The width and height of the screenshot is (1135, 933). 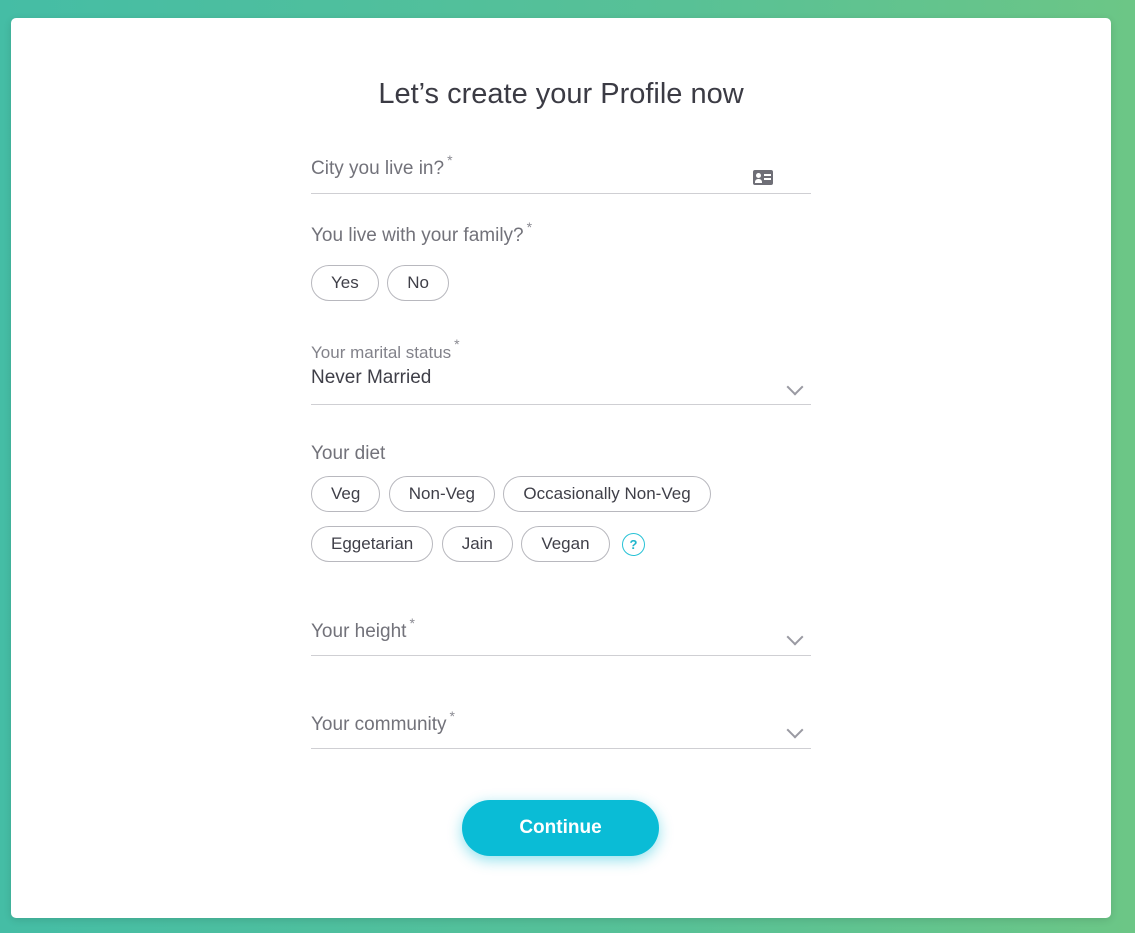 I want to click on diet-options-row-1: Veg Non-Veg Occasionally Non-Veg, so click(x=513, y=494).